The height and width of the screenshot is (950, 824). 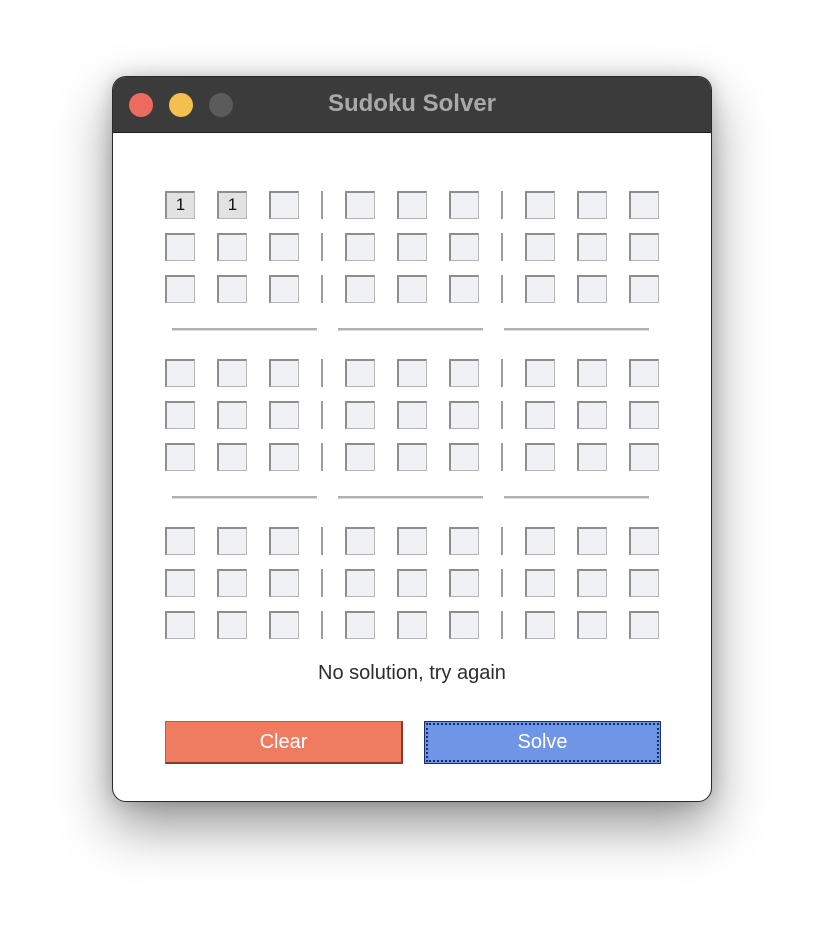 I want to click on solve-button: Solve, so click(x=542, y=742).